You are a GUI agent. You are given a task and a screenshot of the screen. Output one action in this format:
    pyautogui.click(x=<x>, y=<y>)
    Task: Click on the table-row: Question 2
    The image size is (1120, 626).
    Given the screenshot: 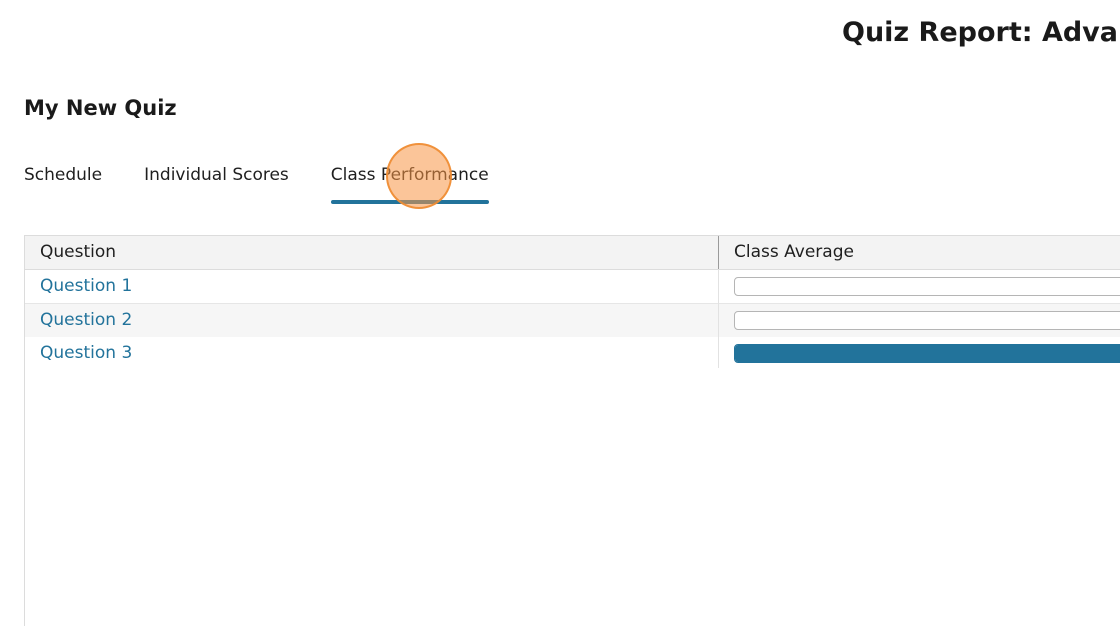 What is the action you would take?
    pyautogui.click(x=572, y=321)
    